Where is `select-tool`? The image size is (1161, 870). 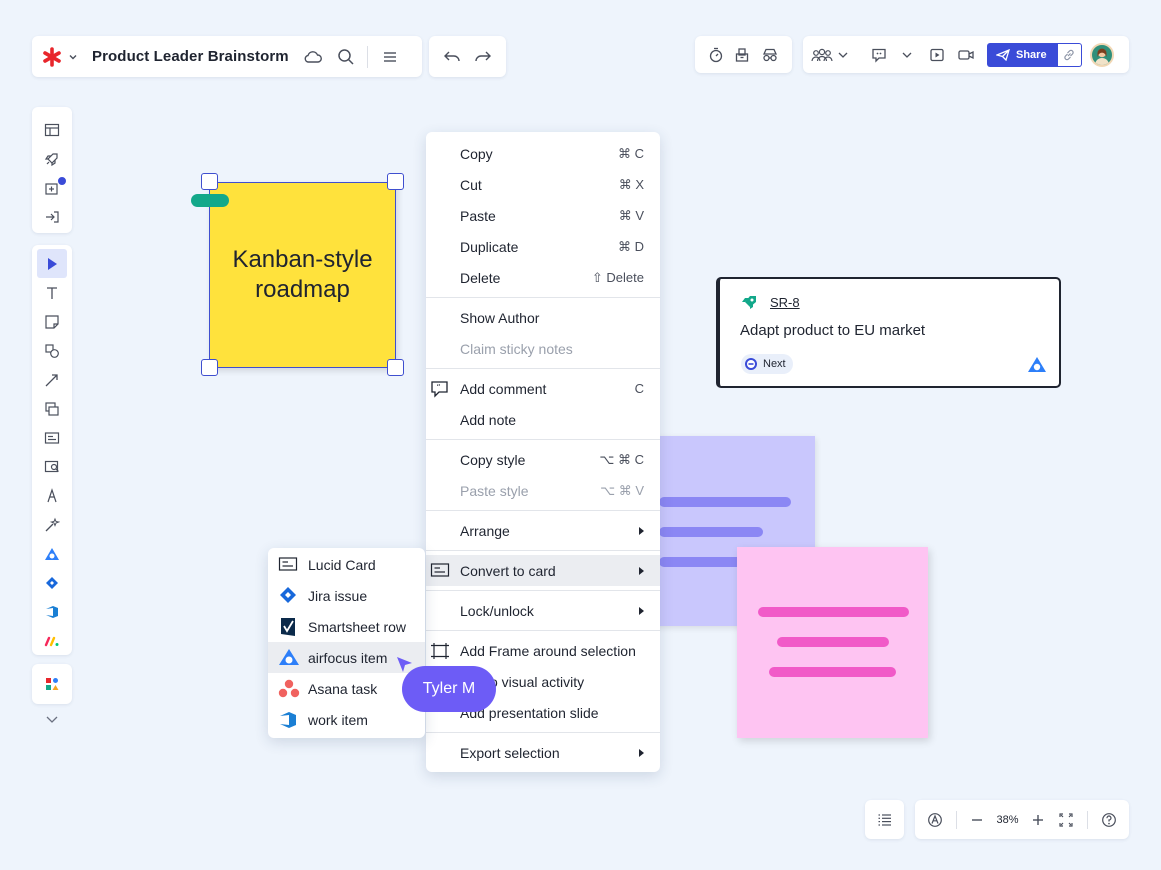 select-tool is located at coordinates (52, 263).